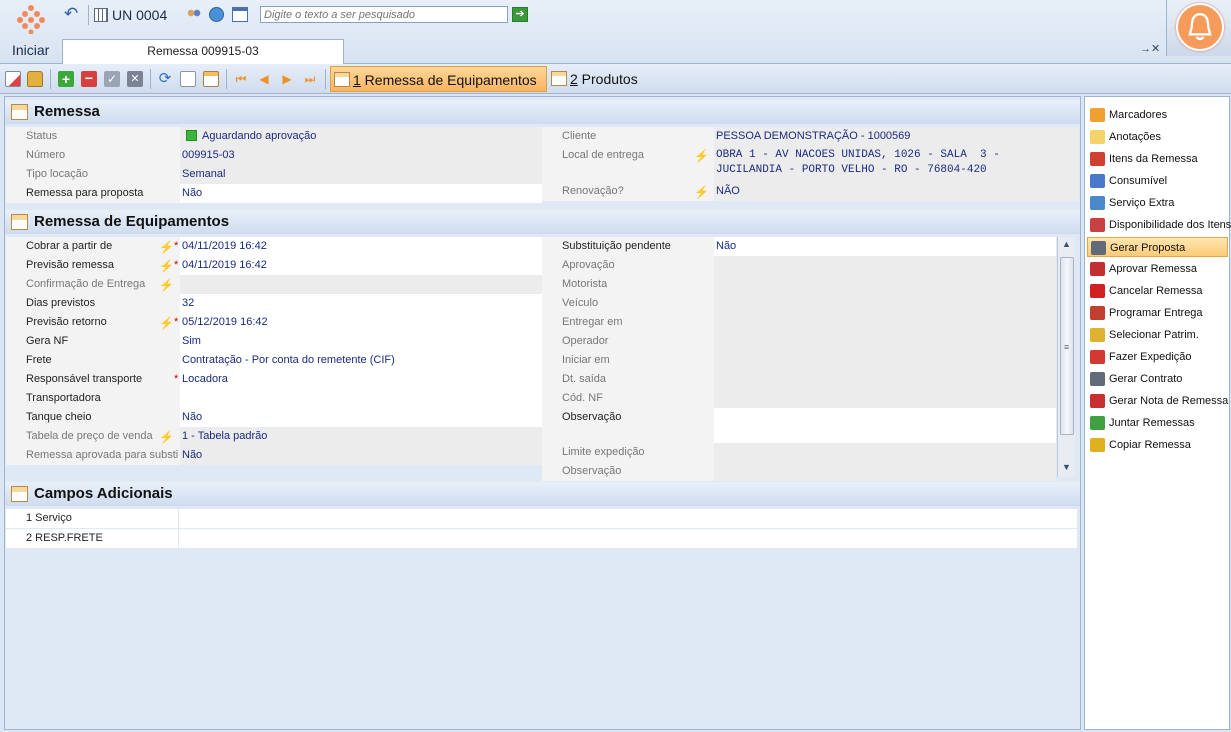 This screenshot has width=1231, height=732. I want to click on sidebar-item: Aprovar Remessa, so click(1157, 269).